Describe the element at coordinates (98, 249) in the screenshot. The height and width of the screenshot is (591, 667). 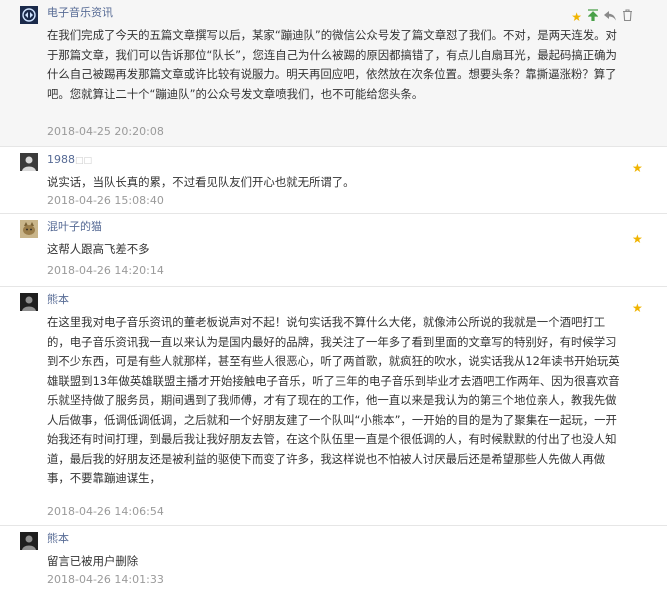
I see `comment-text: 这帮人跟高飞差不多` at that location.